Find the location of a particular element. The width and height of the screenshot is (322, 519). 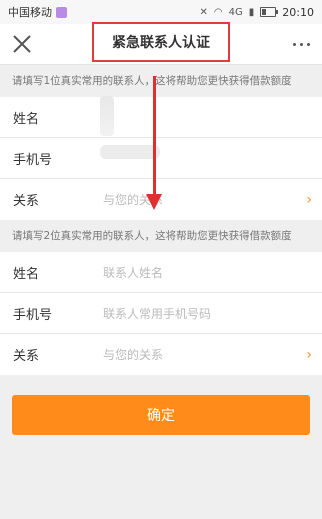

carrier-label: 中国移动 is located at coordinates (30, 12).